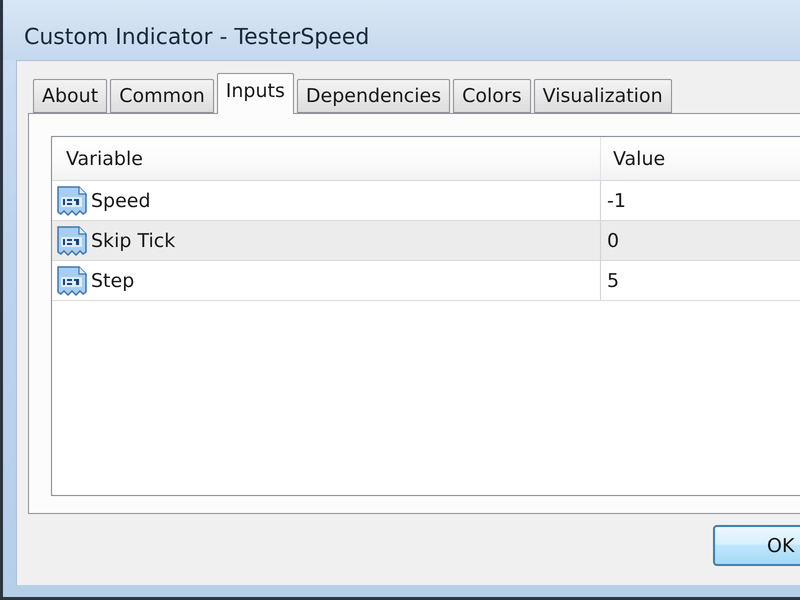 This screenshot has width=800, height=600. What do you see at coordinates (326, 240) in the screenshot?
I see `variable-cell: Skip Tick` at bounding box center [326, 240].